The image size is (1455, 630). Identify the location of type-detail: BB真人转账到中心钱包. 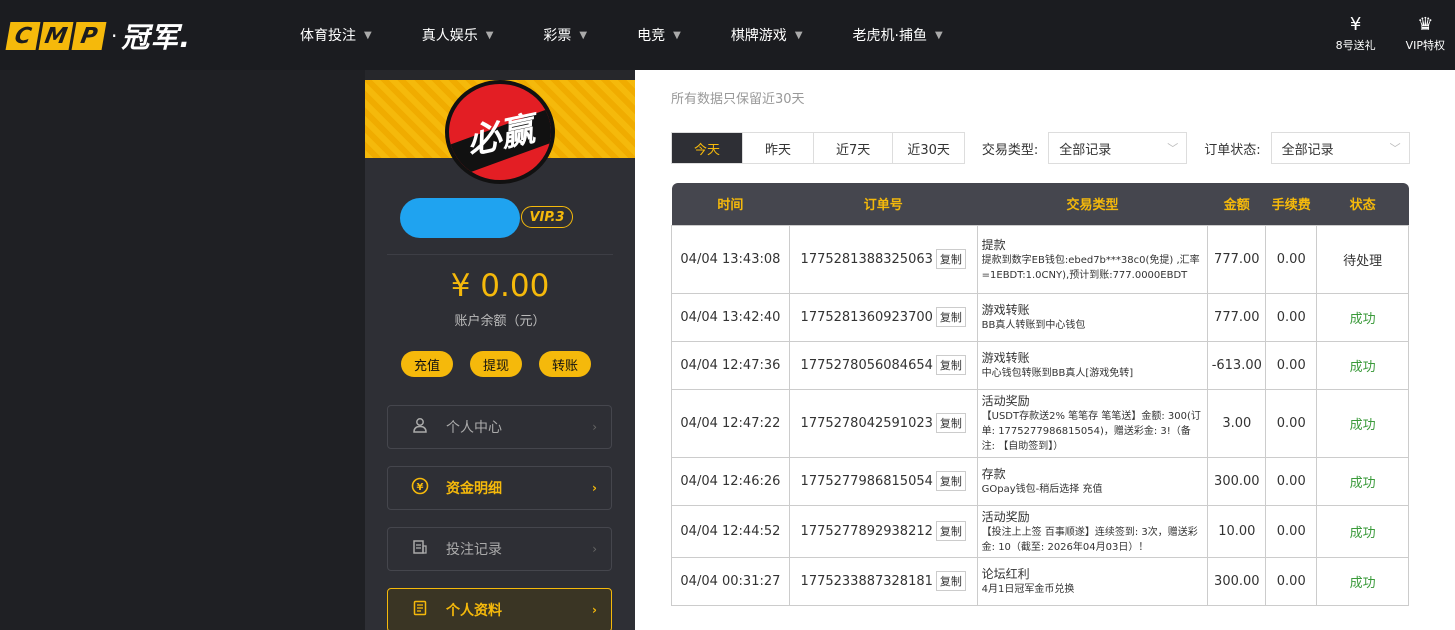
(1033, 325).